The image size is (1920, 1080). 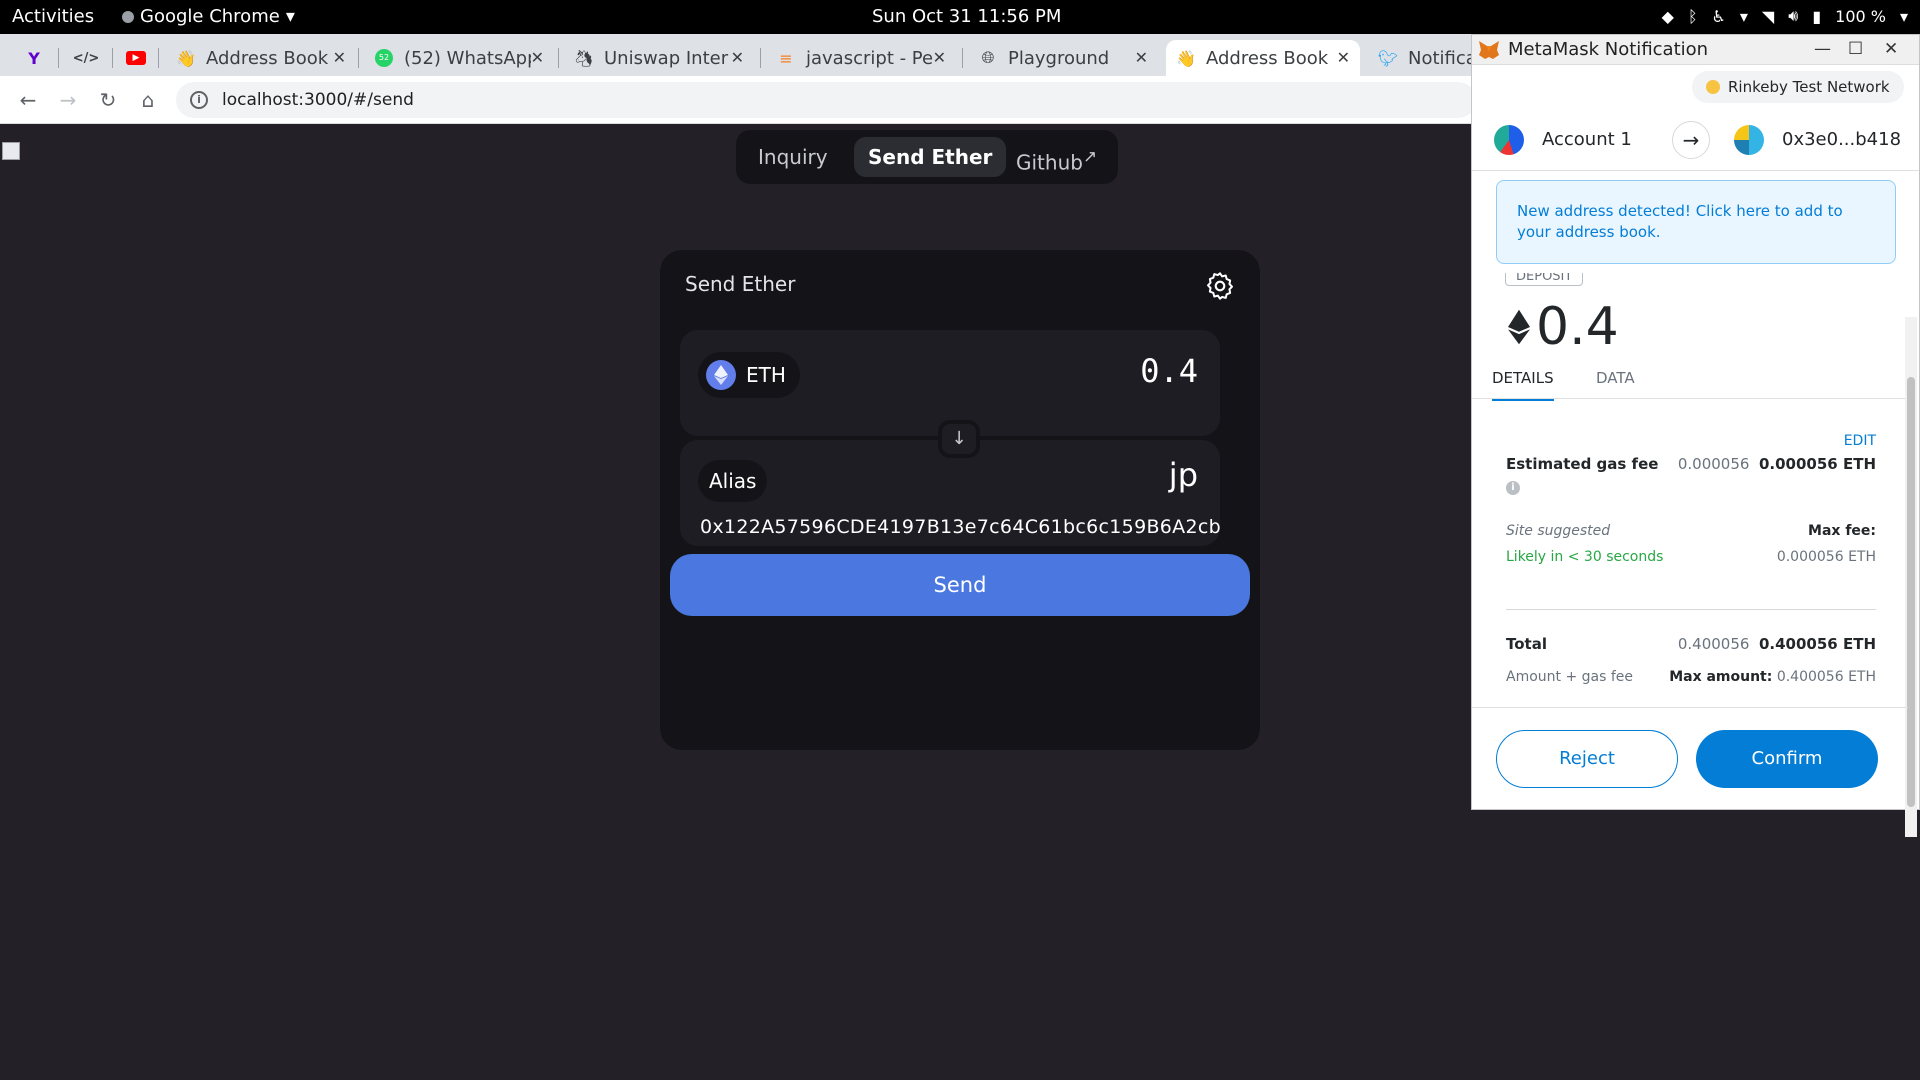 What do you see at coordinates (471, 58) in the screenshot?
I see `tab-label: (52) WhatsApp` at bounding box center [471, 58].